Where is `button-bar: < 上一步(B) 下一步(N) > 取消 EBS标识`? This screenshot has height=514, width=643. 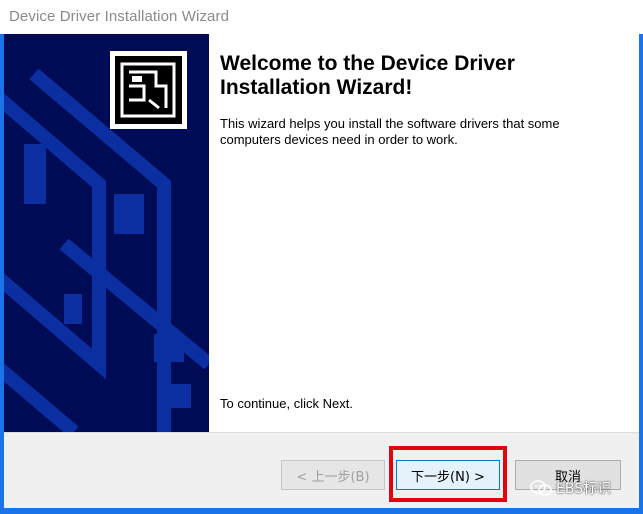 button-bar: < 上一步(B) 下一步(N) > 取消 EBS标识 is located at coordinates (321, 470).